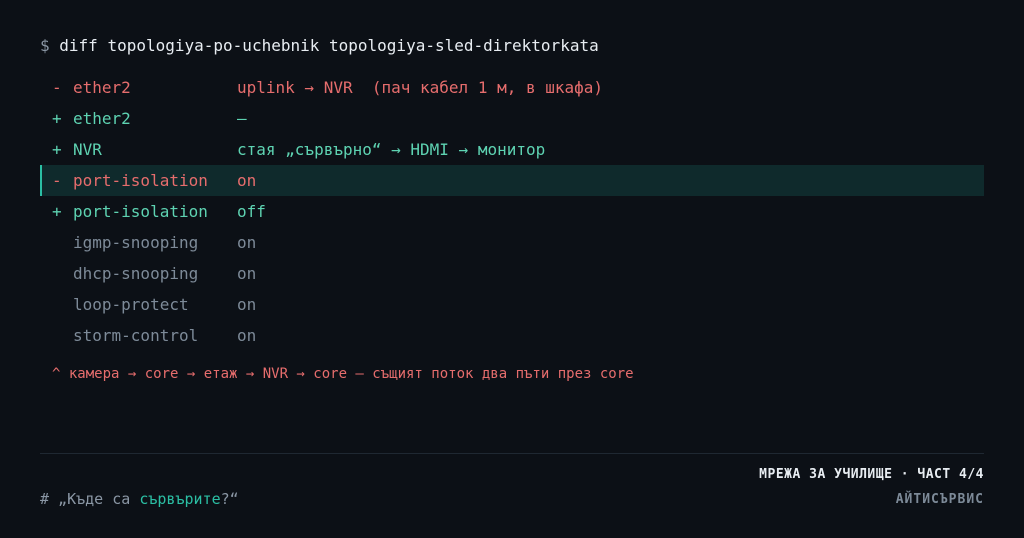  Describe the element at coordinates (512, 211) in the screenshot. I see `diff-line-added: + port-isolation off` at that location.